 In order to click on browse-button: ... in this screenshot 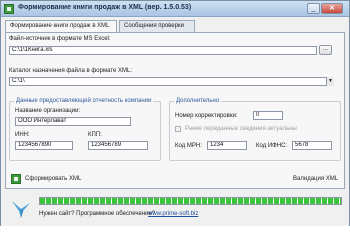, I will do `click(325, 50)`.